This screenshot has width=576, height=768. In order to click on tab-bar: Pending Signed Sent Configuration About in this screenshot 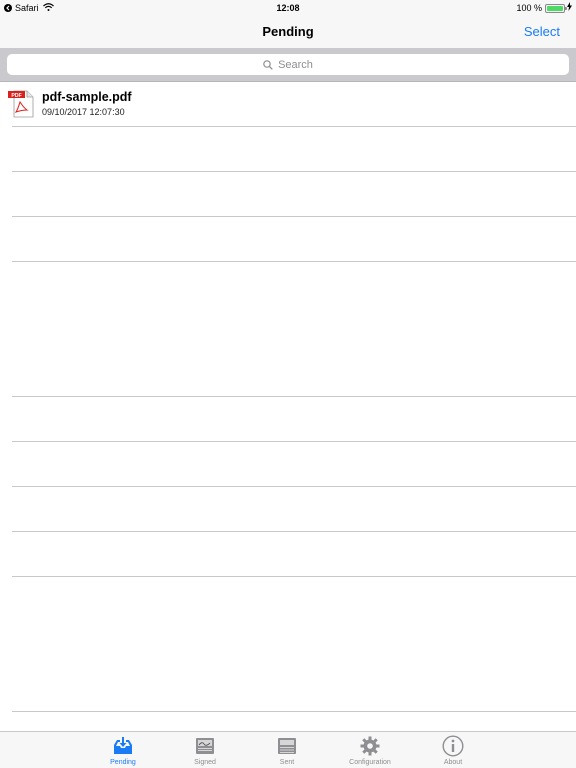, I will do `click(288, 749)`.